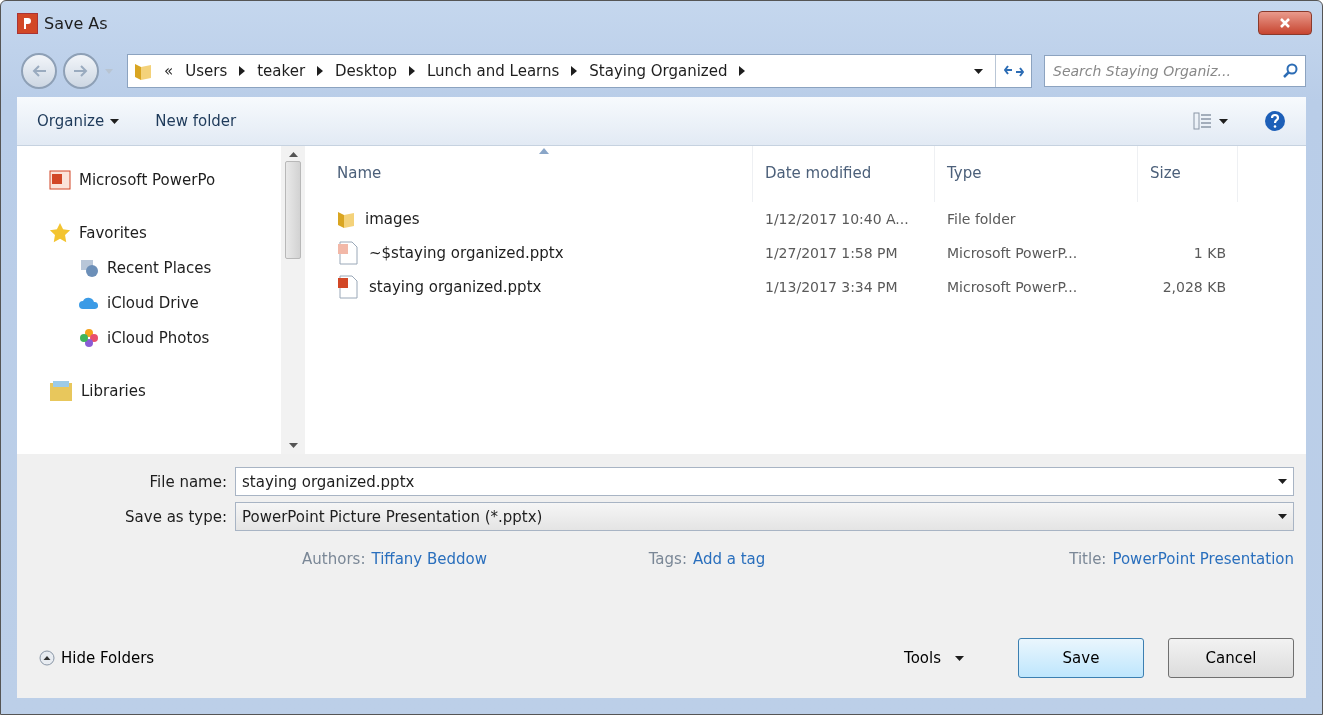 The height and width of the screenshot is (715, 1323). Describe the element at coordinates (293, 300) in the screenshot. I see `scrollbar` at that location.